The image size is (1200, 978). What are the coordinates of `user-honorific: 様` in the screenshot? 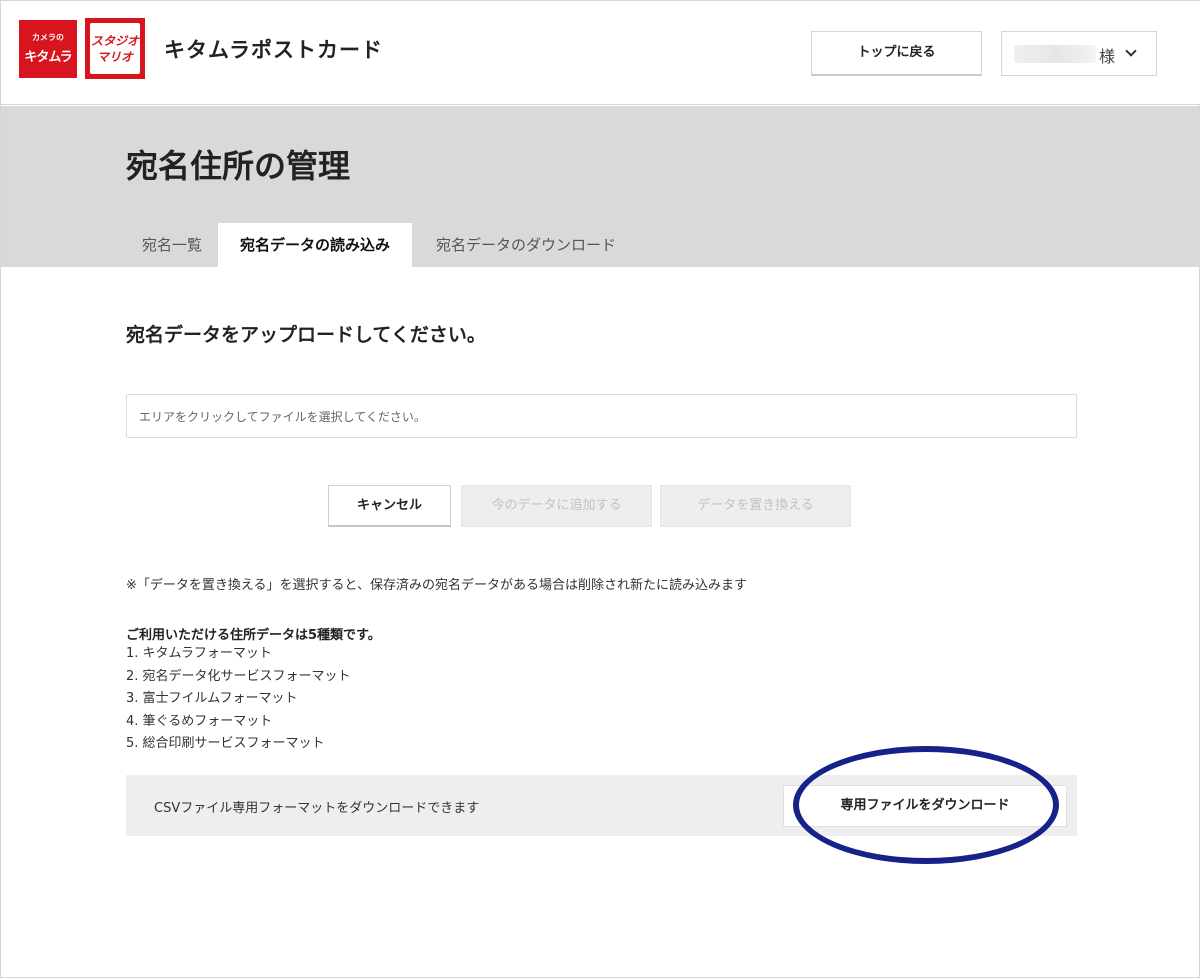 It's located at (1107, 56).